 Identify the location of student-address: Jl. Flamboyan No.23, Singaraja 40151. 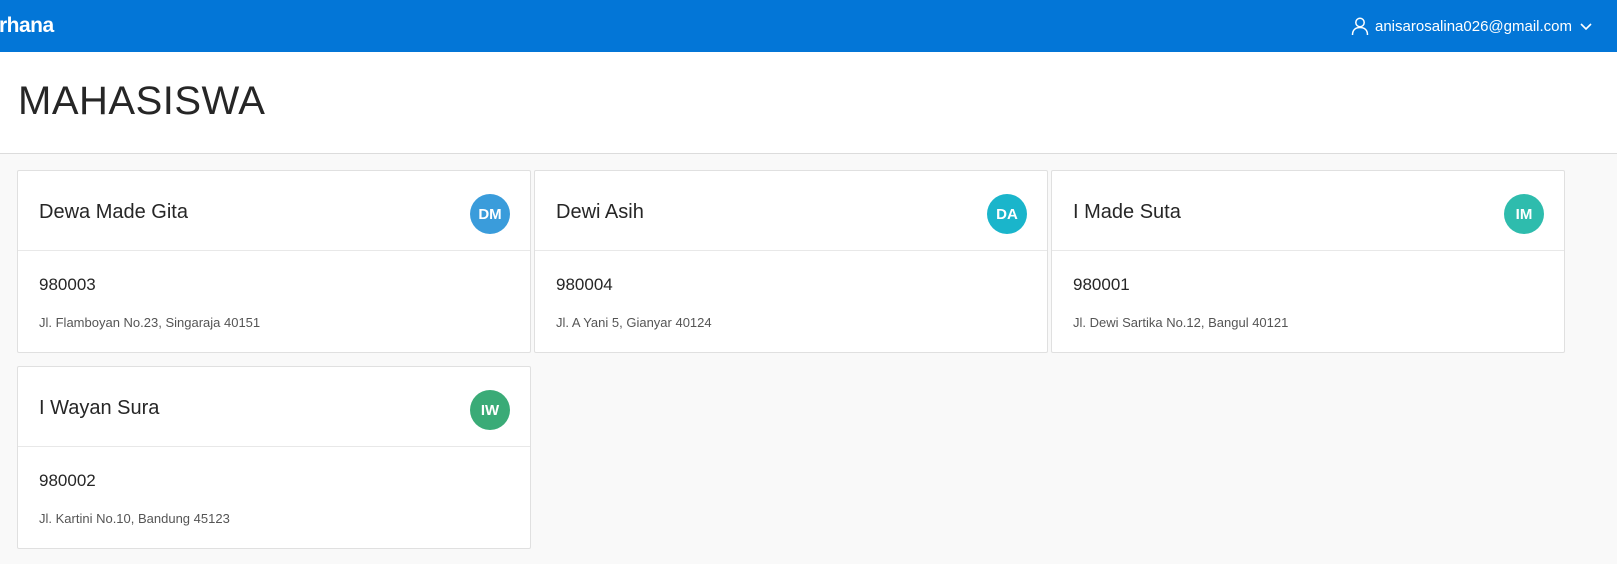
(150, 322).